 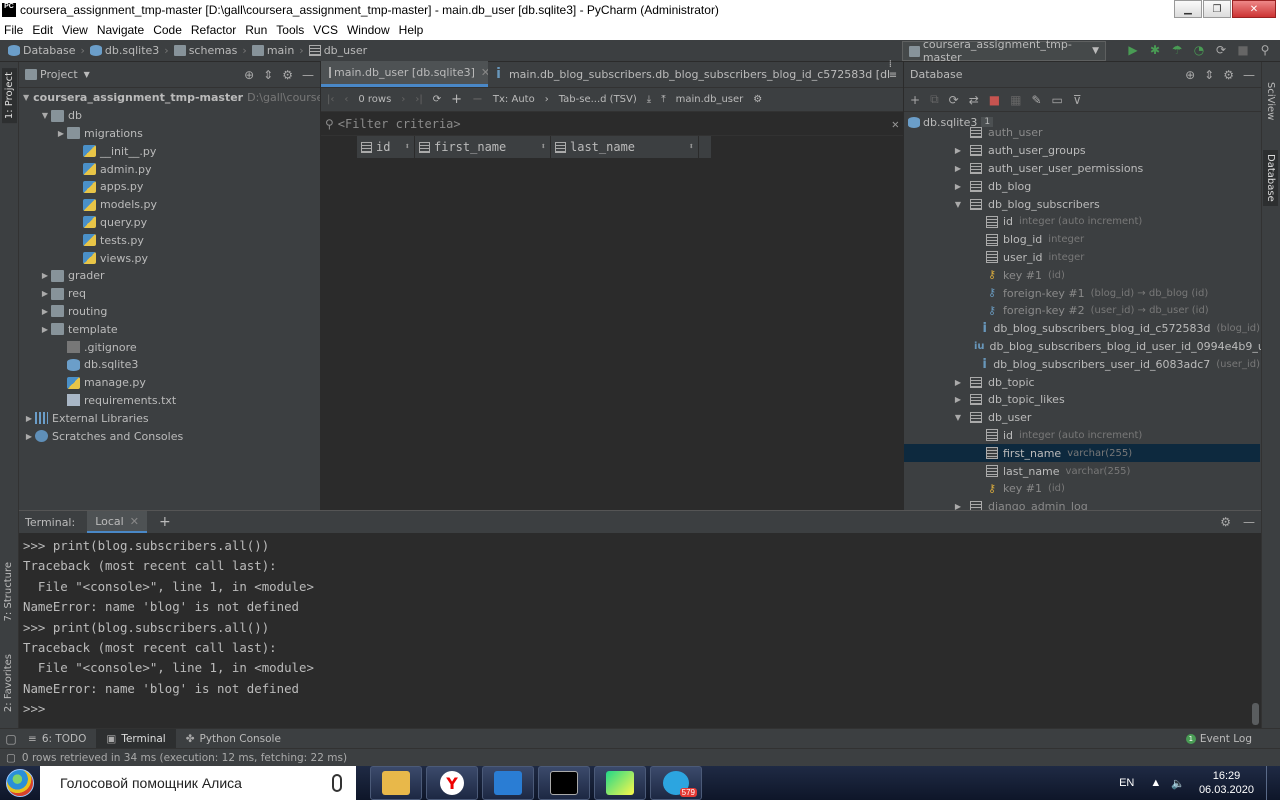 What do you see at coordinates (456, 99) in the screenshot?
I see `add-row-icon: +` at bounding box center [456, 99].